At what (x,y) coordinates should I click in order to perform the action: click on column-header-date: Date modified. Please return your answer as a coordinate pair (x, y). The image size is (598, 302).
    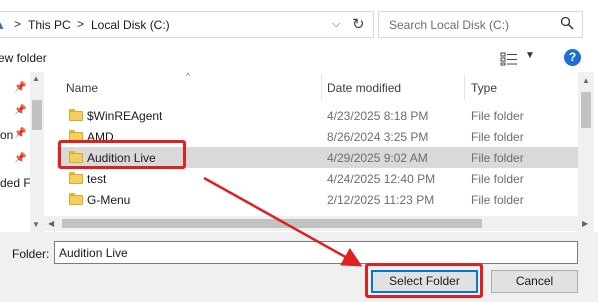
    Looking at the image, I should click on (364, 88).